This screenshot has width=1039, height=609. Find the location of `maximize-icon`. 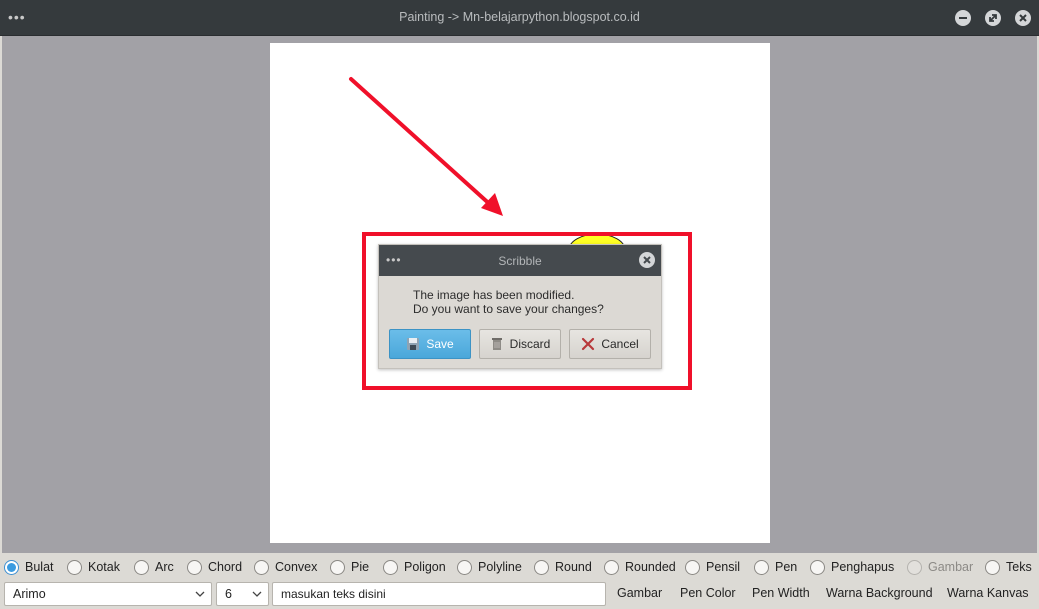

maximize-icon is located at coordinates (993, 18).